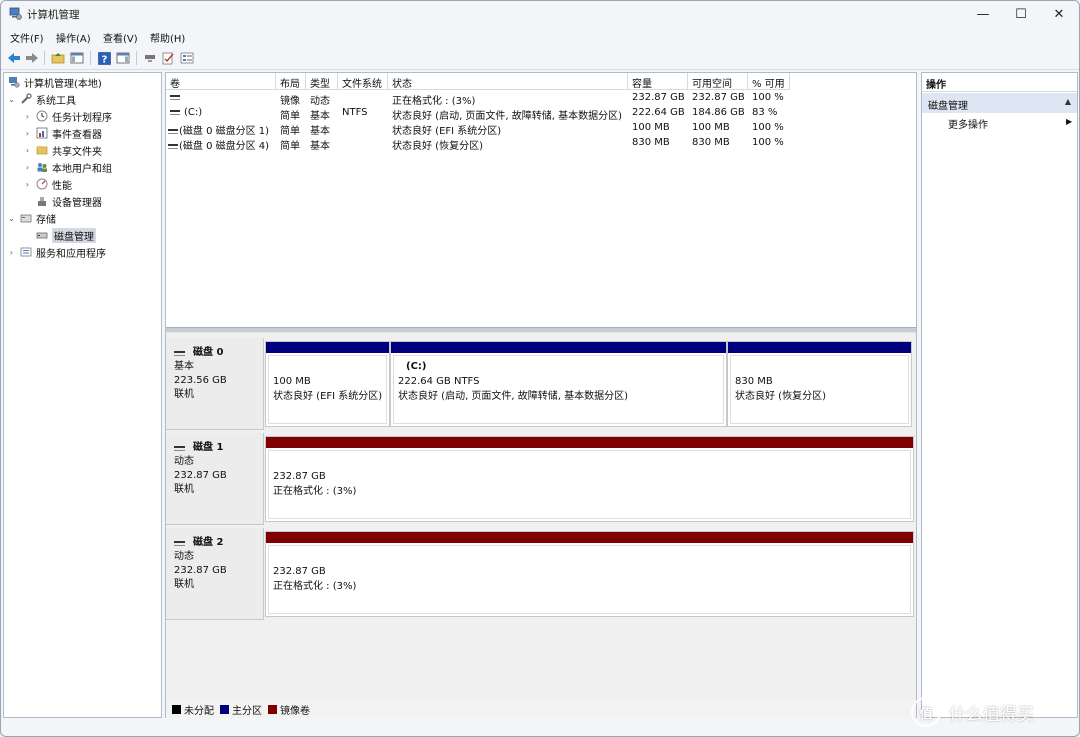 The width and height of the screenshot is (1080, 737). What do you see at coordinates (25, 99) in the screenshot?
I see `tools-icon` at bounding box center [25, 99].